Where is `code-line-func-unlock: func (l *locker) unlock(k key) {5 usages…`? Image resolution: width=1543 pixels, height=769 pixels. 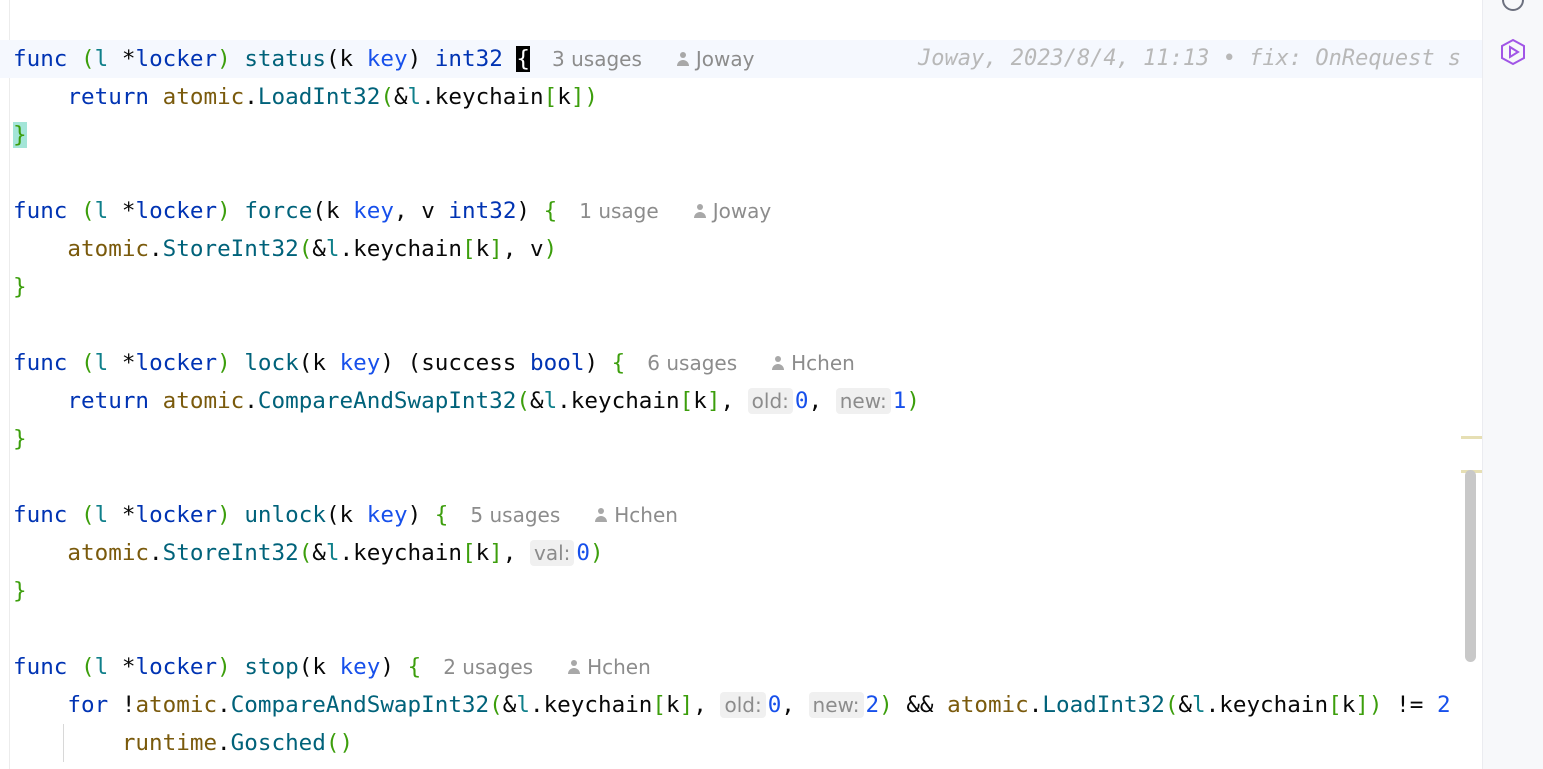 code-line-func-unlock: func (l *locker) unlock(k key) {5 usages… is located at coordinates (345, 515).